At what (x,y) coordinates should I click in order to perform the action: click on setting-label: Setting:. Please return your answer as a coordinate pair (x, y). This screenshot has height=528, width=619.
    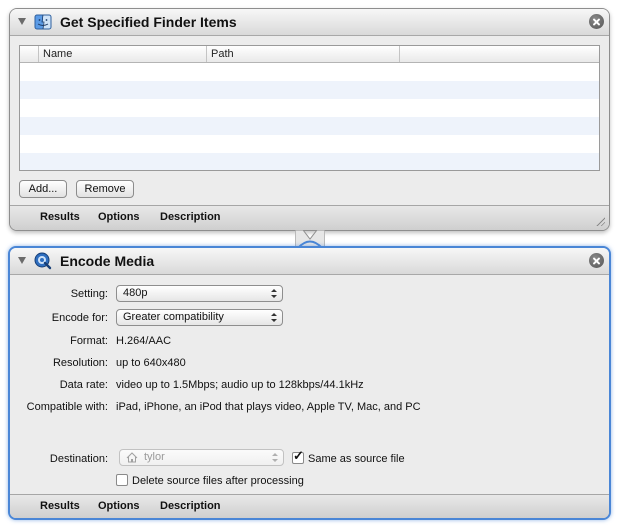
    Looking at the image, I should click on (89, 294).